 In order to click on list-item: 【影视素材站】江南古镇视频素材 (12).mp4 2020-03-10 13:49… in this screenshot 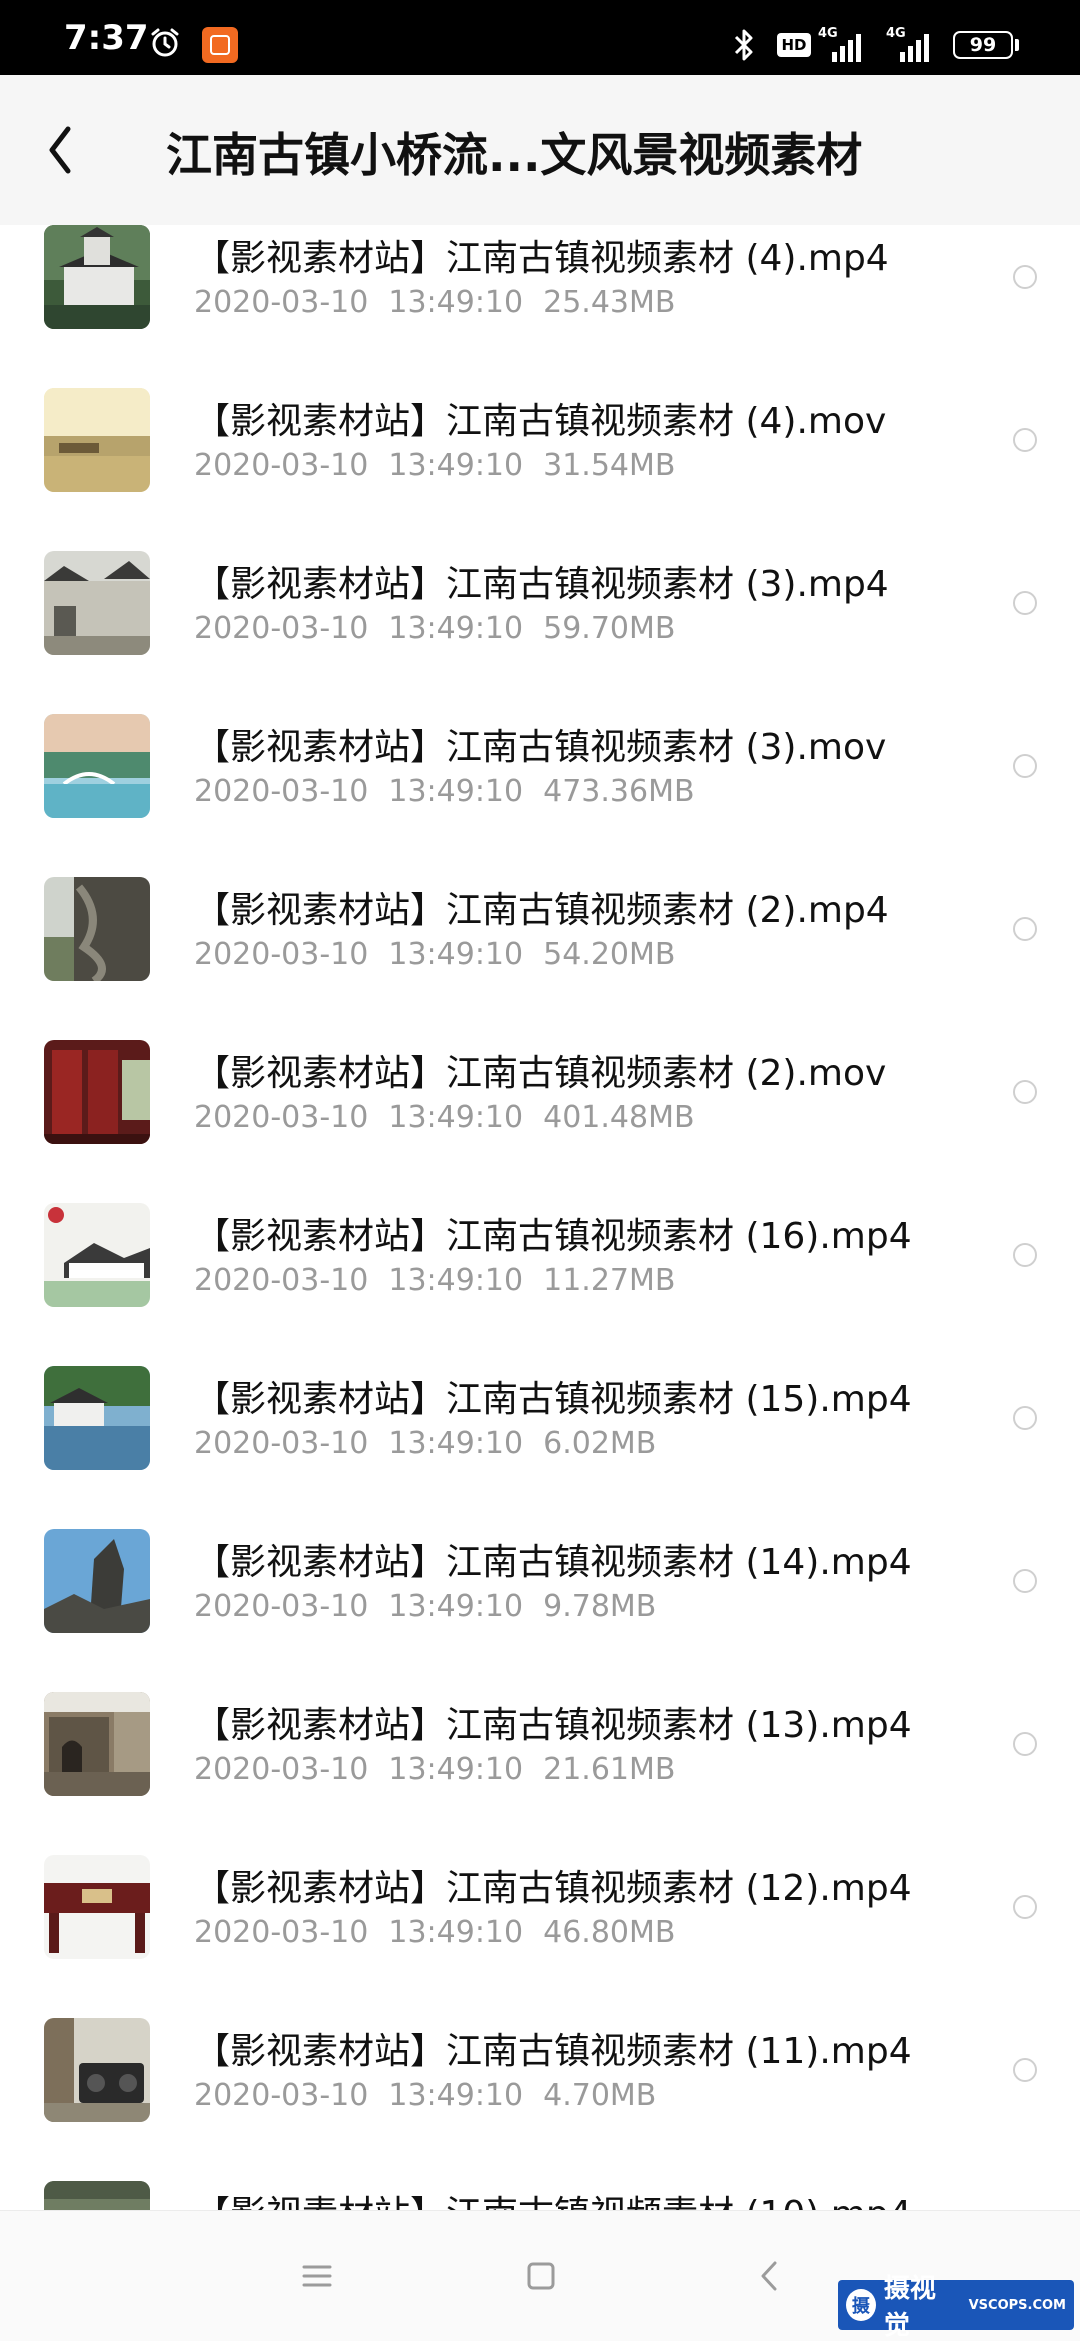, I will do `click(540, 1936)`.